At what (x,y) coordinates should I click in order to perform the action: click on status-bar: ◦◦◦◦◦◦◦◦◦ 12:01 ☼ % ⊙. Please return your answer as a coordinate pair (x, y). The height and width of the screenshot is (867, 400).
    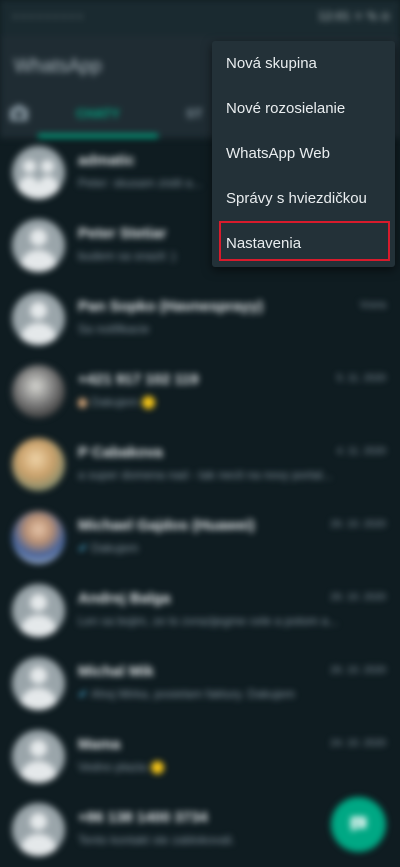
    Looking at the image, I should click on (200, 18).